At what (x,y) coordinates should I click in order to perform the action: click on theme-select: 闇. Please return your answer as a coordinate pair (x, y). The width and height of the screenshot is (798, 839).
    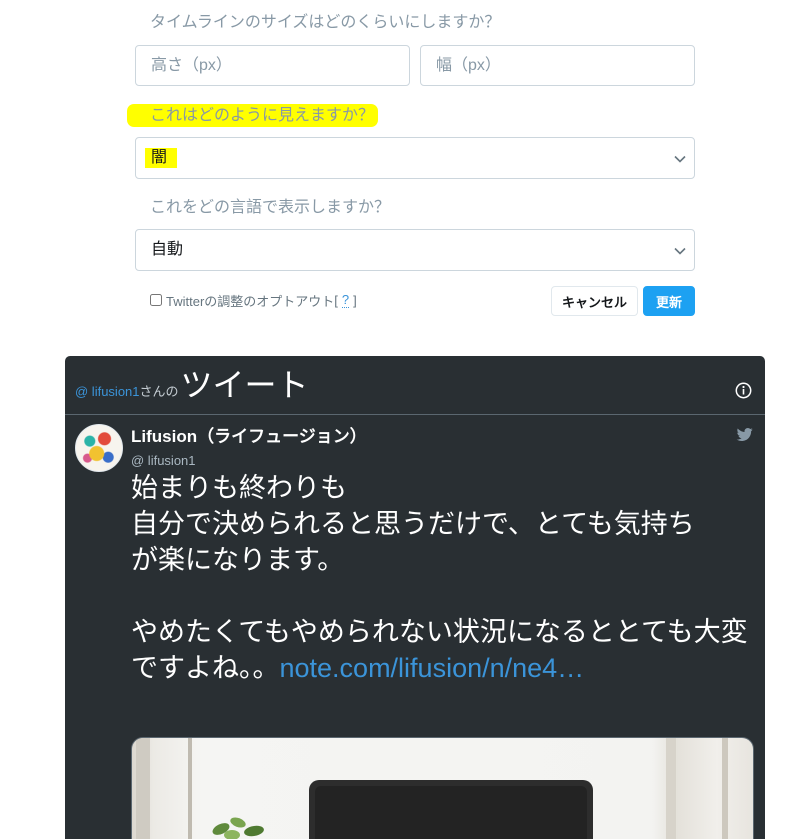
    Looking at the image, I should click on (415, 158).